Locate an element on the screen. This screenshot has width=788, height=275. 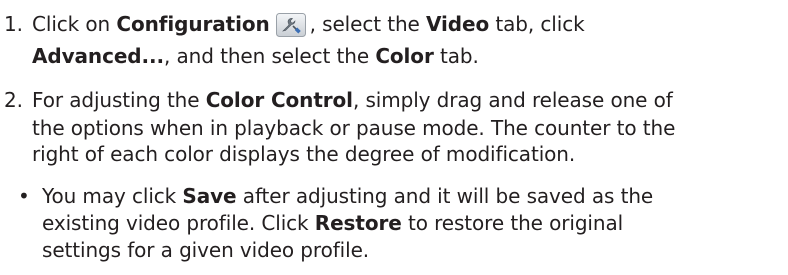
configuration-label: Configuration is located at coordinates (193, 24).